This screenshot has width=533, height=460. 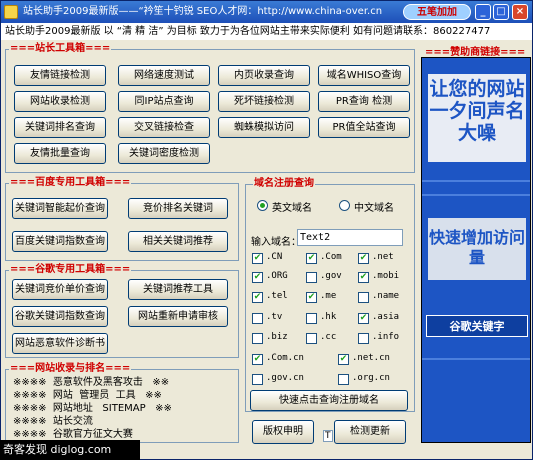 What do you see at coordinates (284, 184) in the screenshot?
I see `domain-title: 域名注册查询` at bounding box center [284, 184].